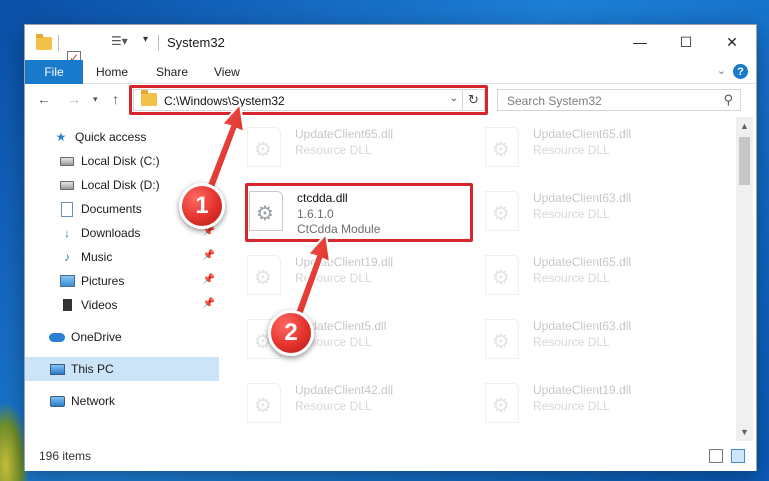 The width and height of the screenshot is (769, 481). What do you see at coordinates (103, 281) in the screenshot?
I see `nav-item-label: Pictures` at bounding box center [103, 281].